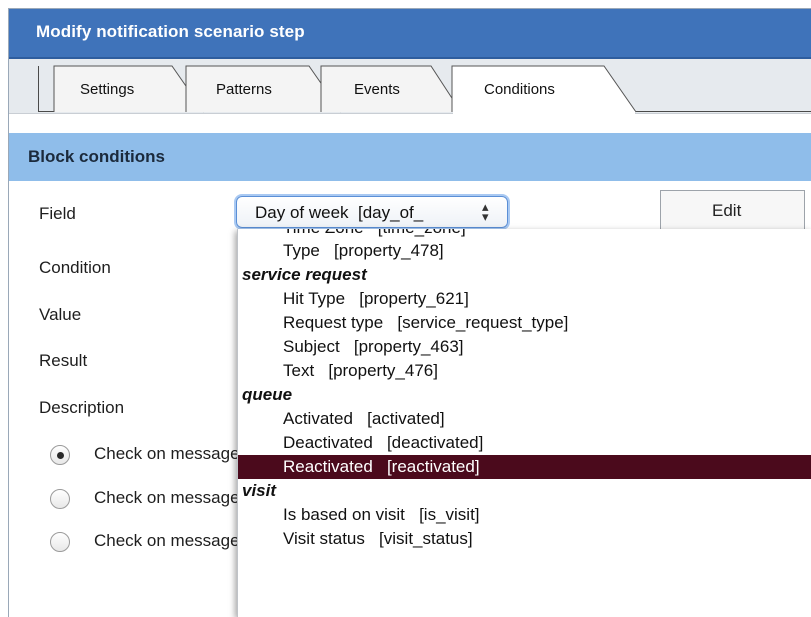  What do you see at coordinates (244, 89) in the screenshot?
I see `tab-patterns-label: Patterns` at bounding box center [244, 89].